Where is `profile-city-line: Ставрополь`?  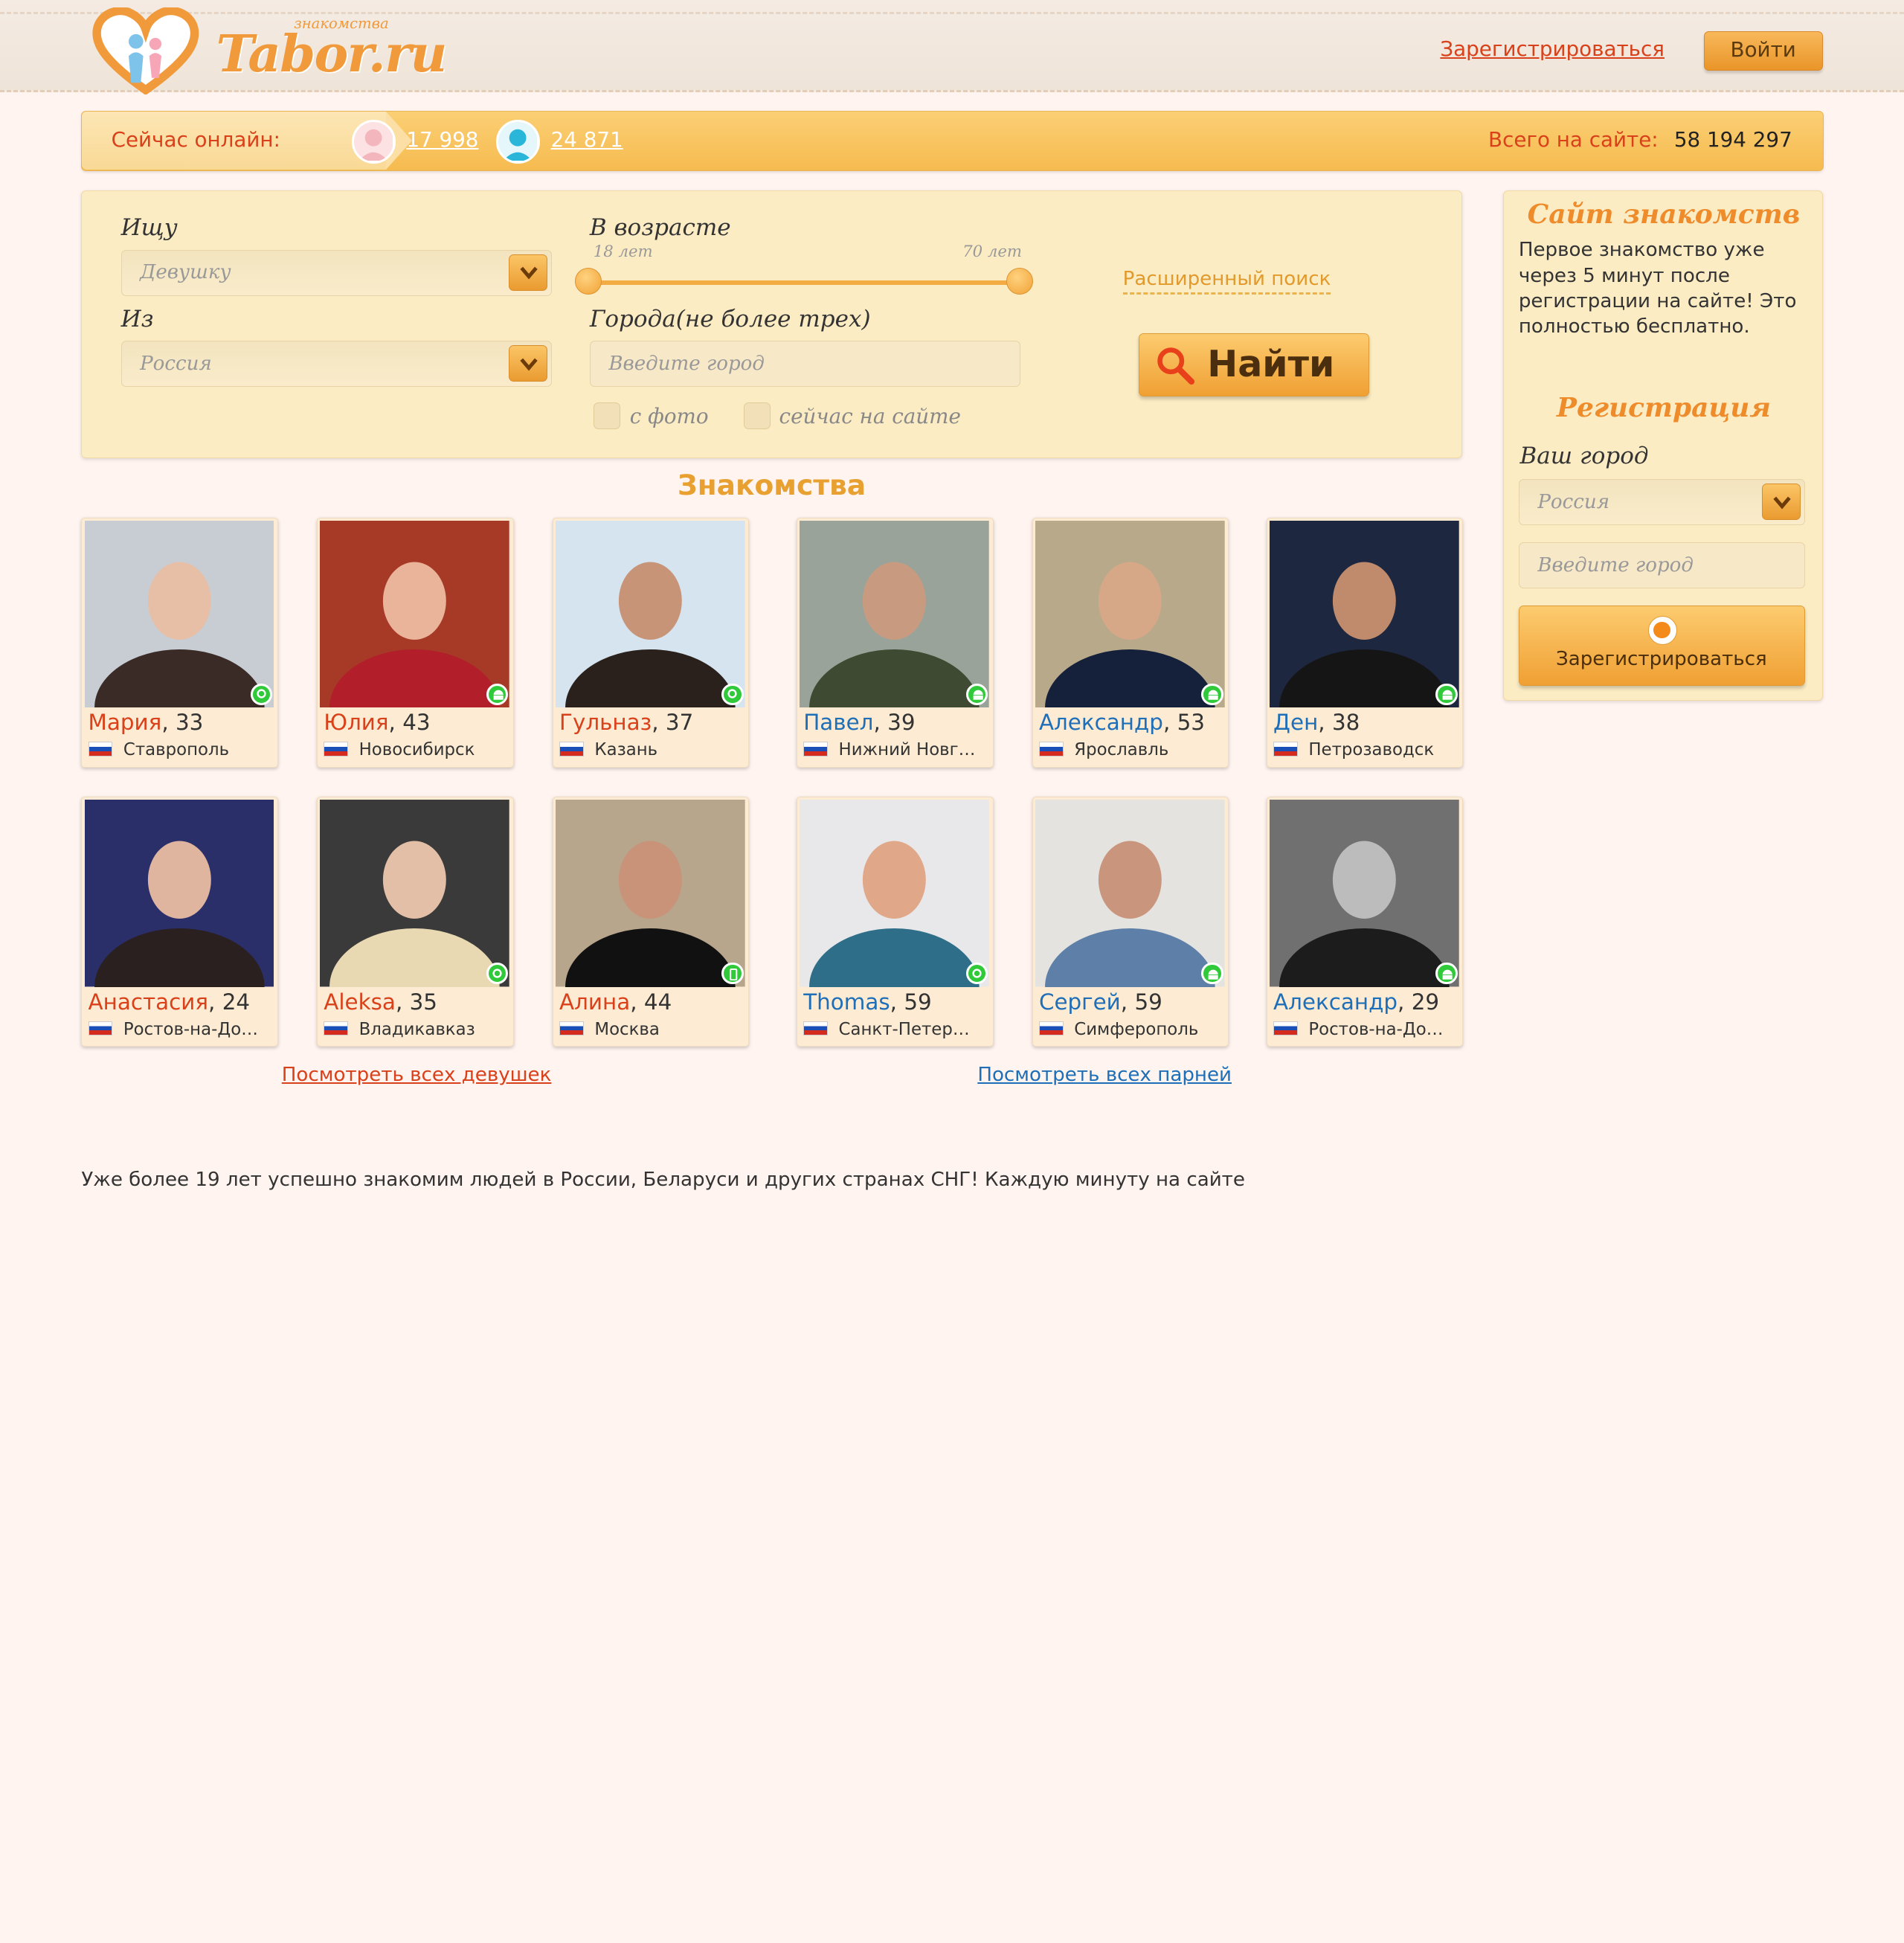 profile-city-line: Ставрополь is located at coordinates (181, 749).